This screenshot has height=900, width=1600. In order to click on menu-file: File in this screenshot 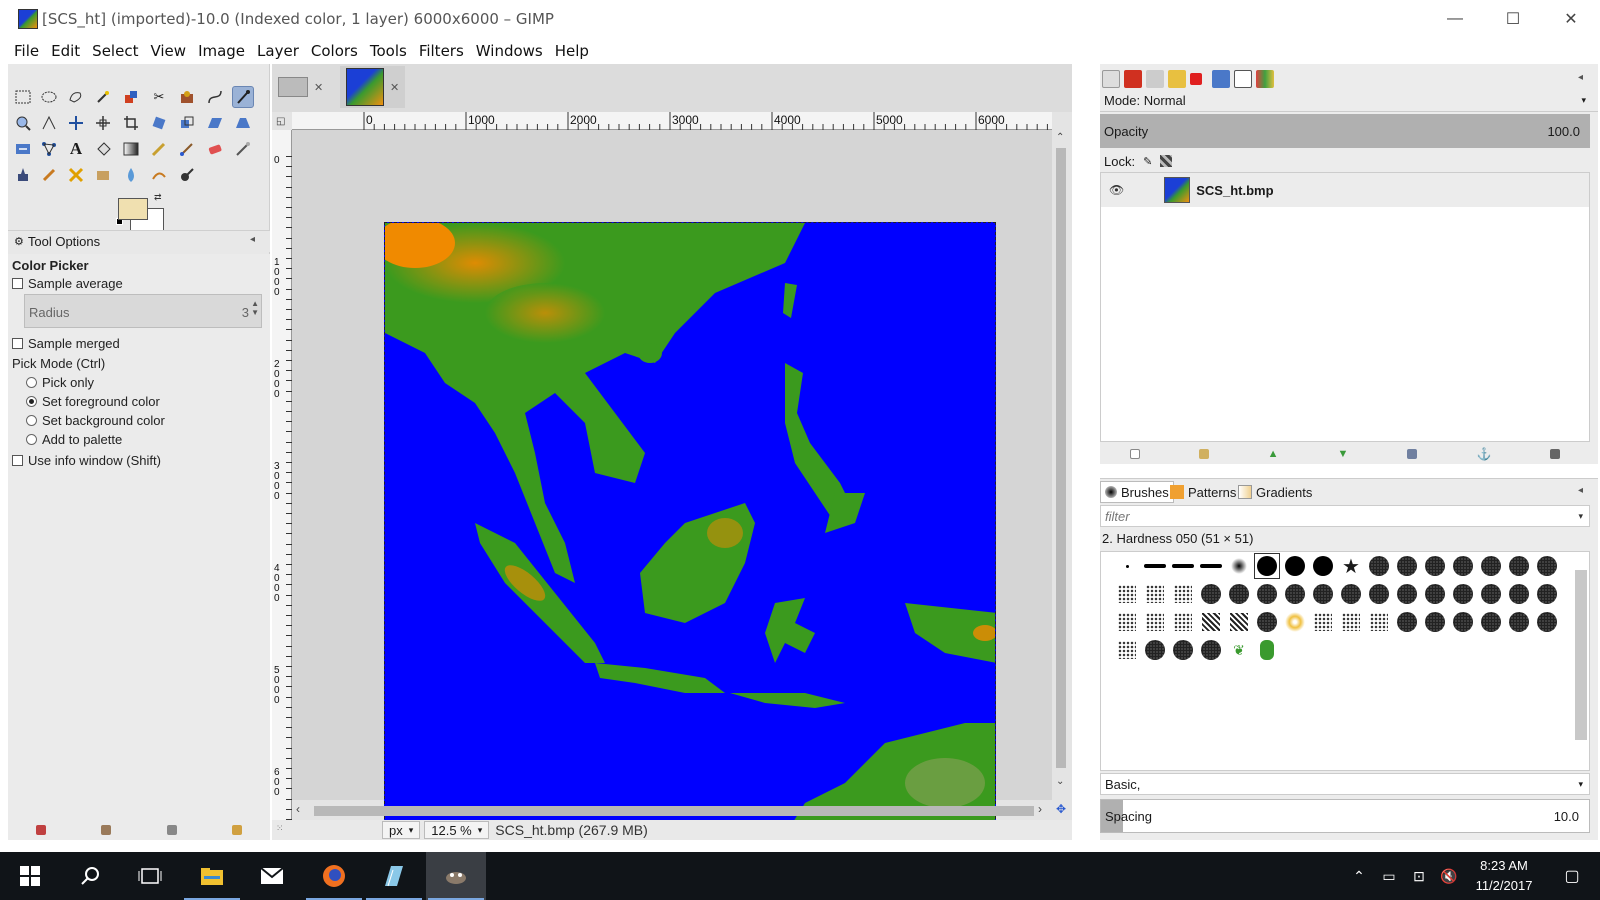, I will do `click(26, 51)`.